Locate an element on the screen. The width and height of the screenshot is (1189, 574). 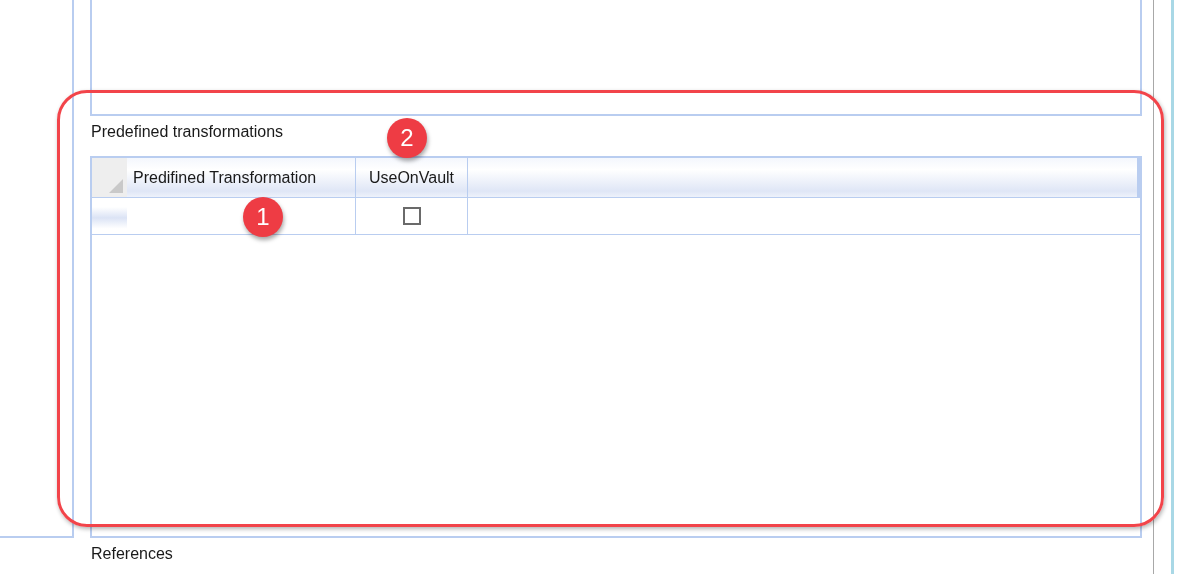
select-all-corner is located at coordinates (109, 177).